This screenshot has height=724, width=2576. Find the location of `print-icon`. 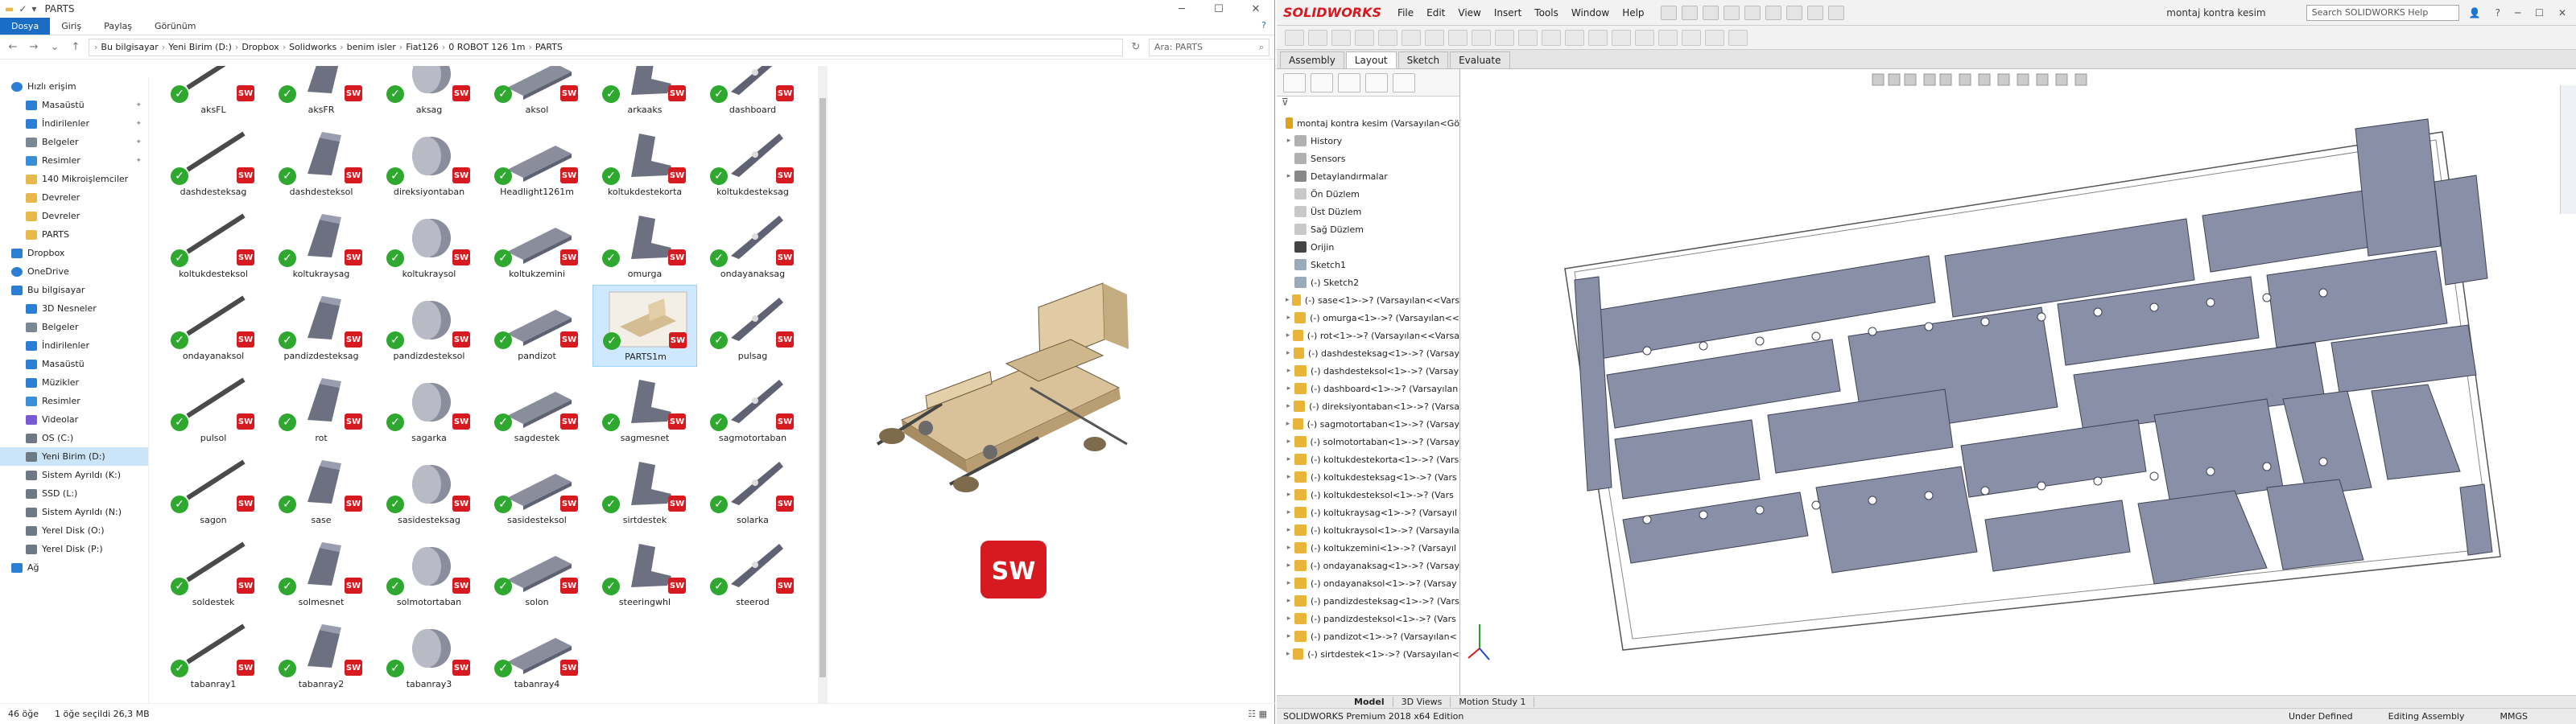

print-icon is located at coordinates (1752, 12).